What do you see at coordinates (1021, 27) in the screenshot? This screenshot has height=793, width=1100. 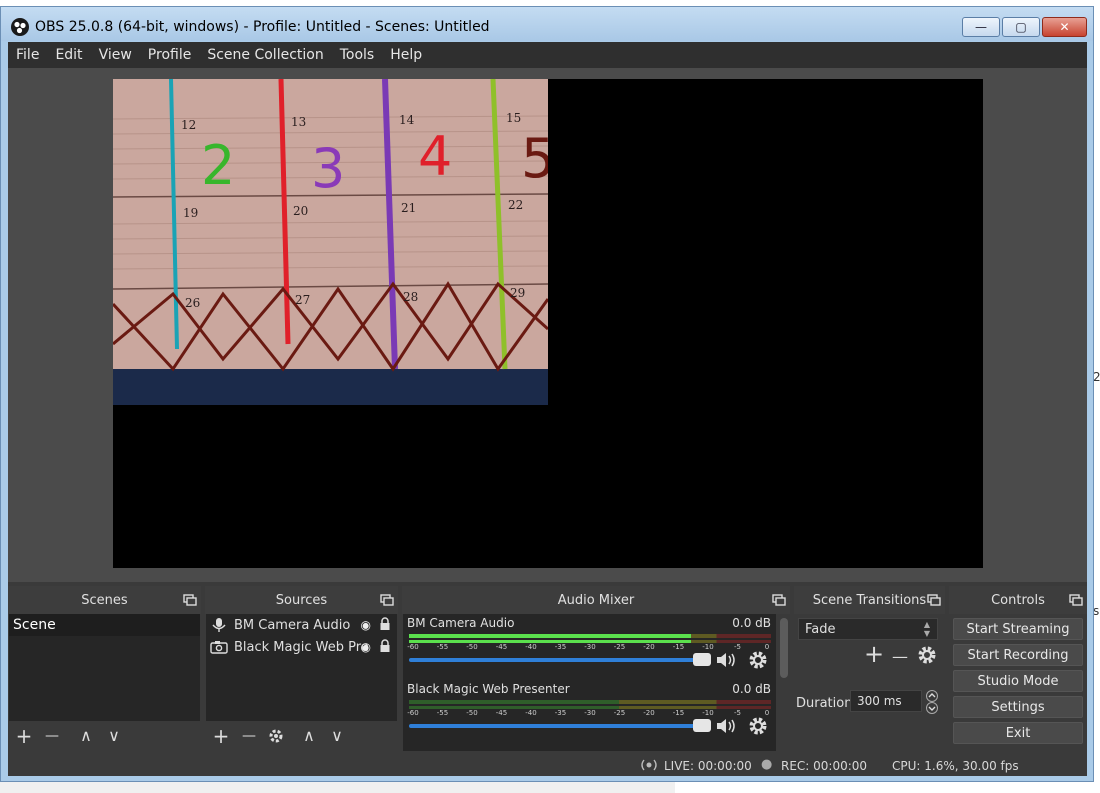 I see `maximize-button: ▢` at bounding box center [1021, 27].